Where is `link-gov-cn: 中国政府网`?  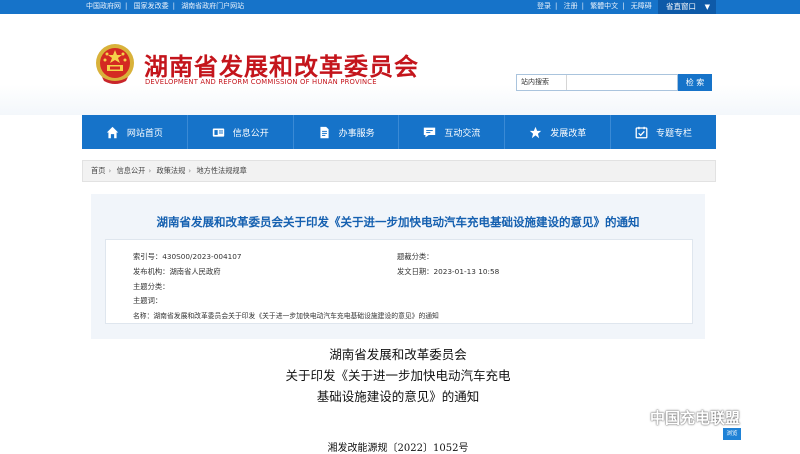
link-gov-cn: 中国政府网 is located at coordinates (103, 6).